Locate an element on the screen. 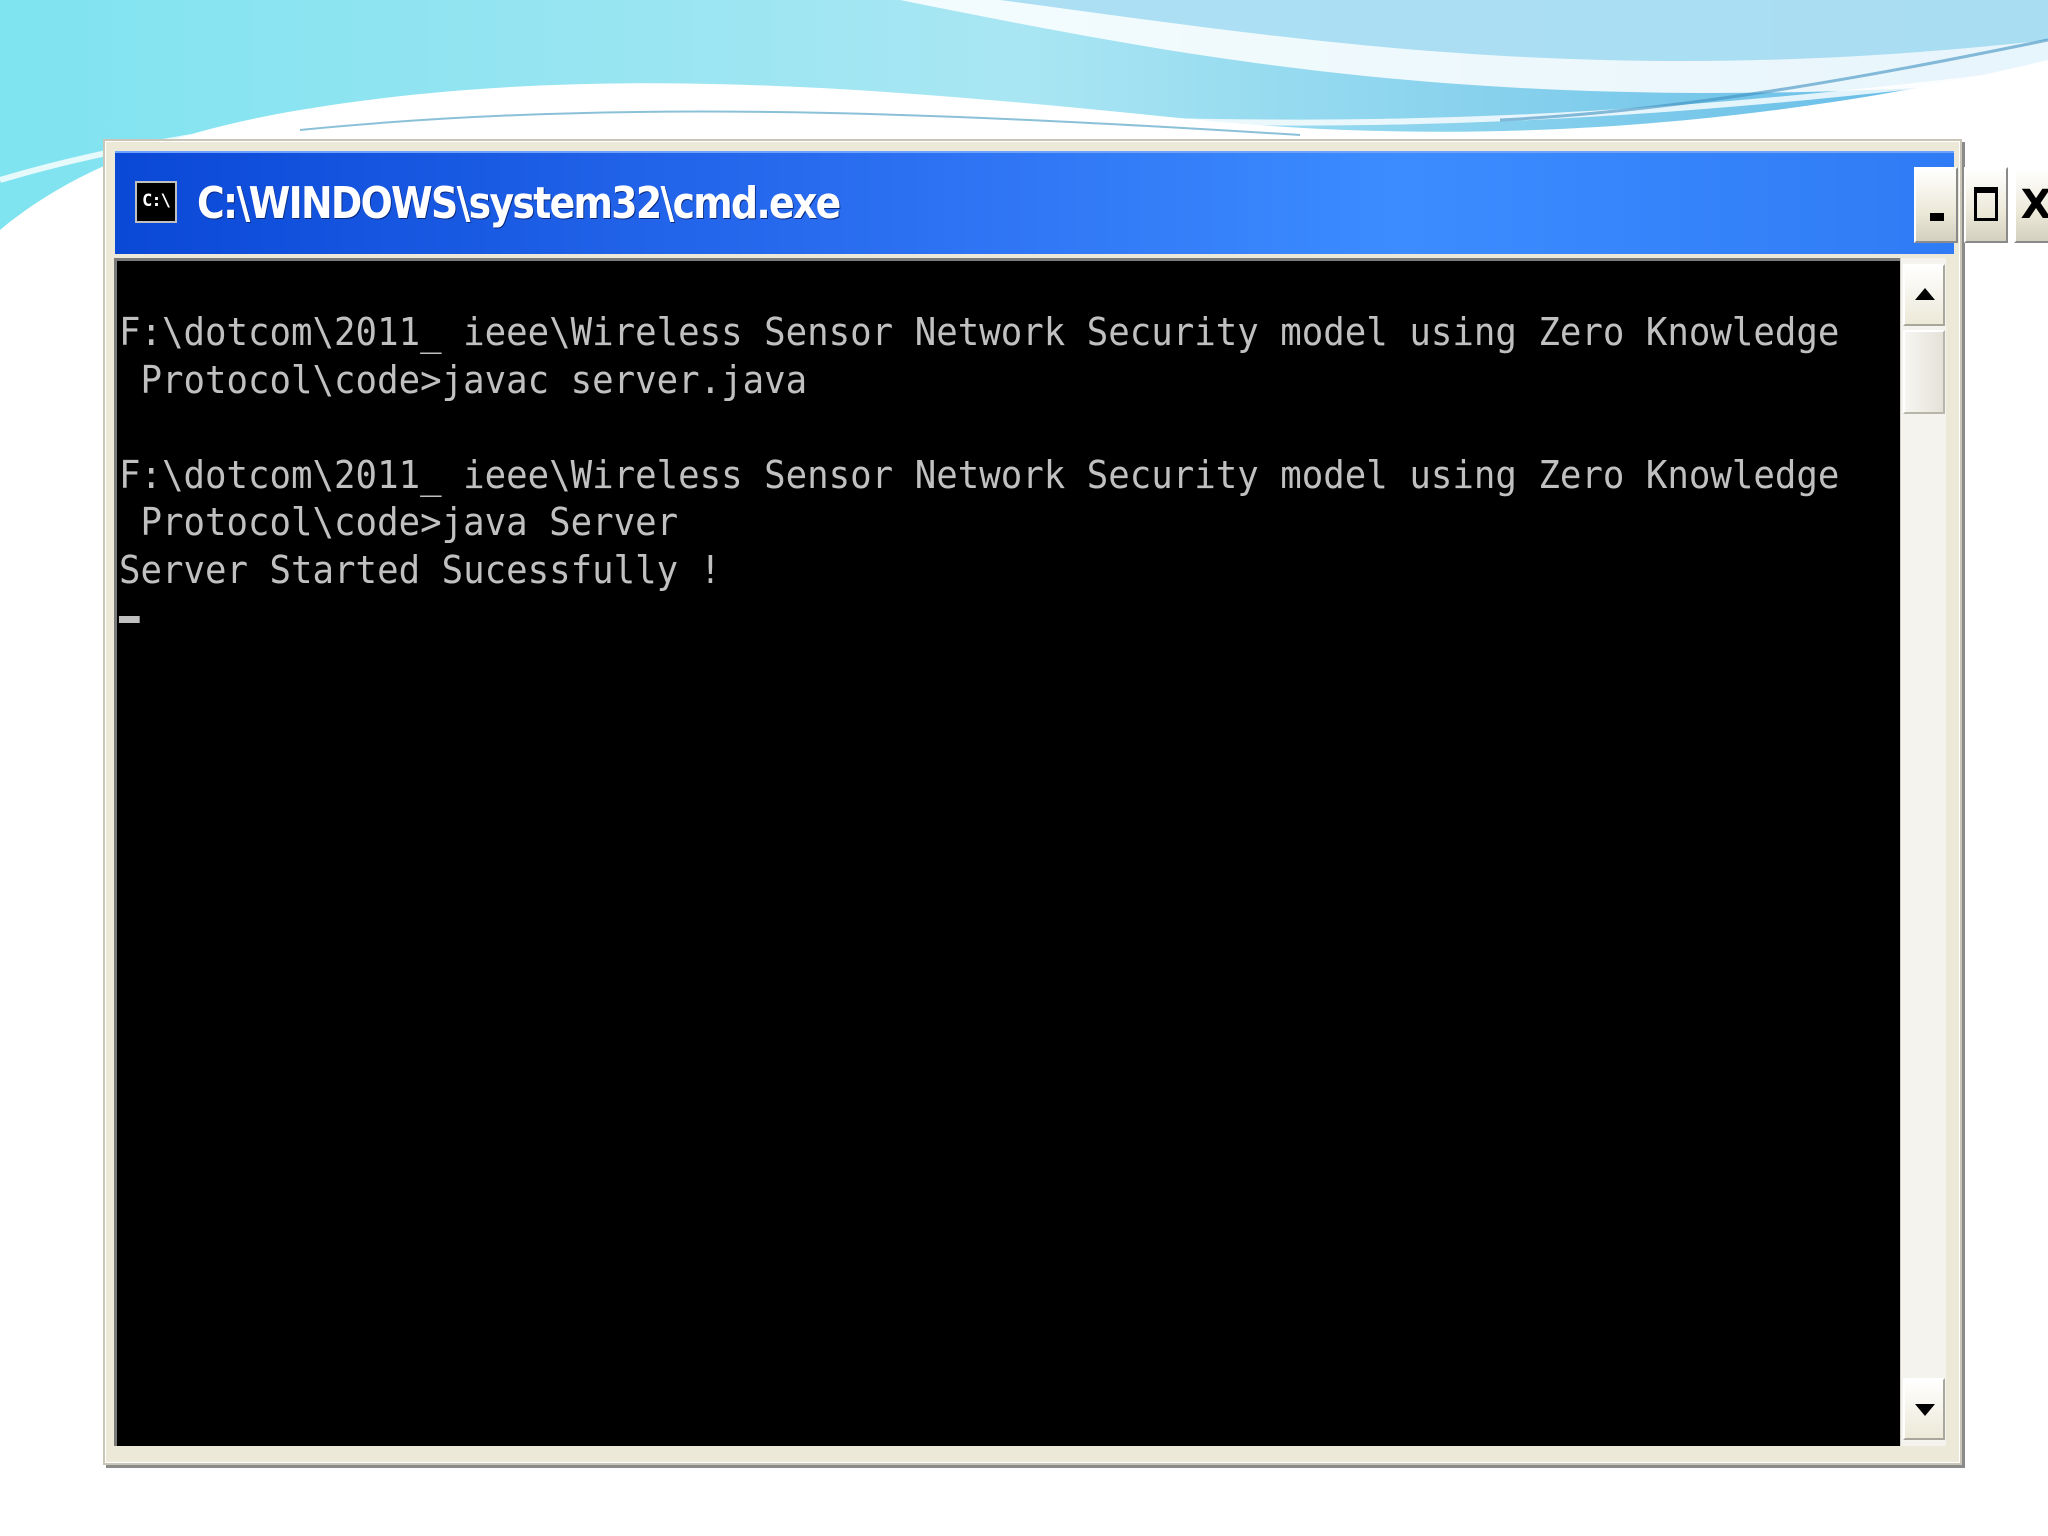 The width and height of the screenshot is (2048, 1536). console-line: Server Started Sucessfully ! is located at coordinates (420, 569).